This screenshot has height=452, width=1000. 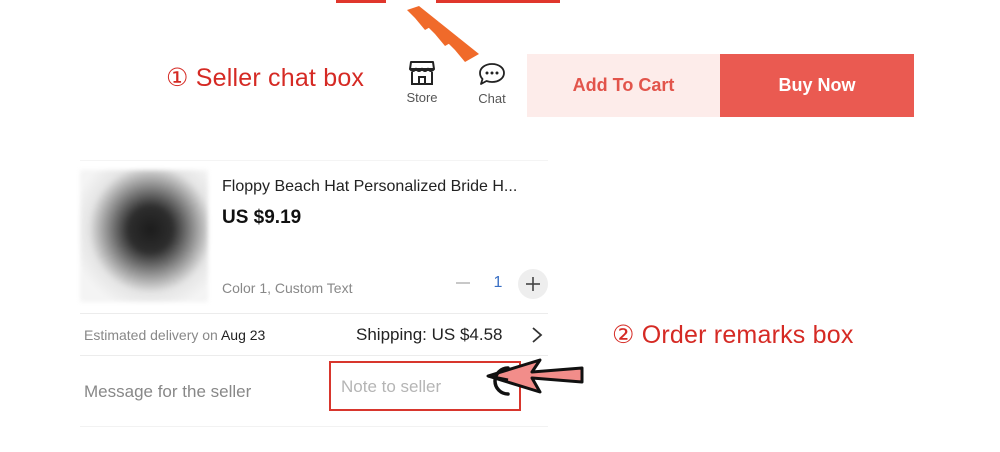 I want to click on quantity-decrease-button, so click(x=463, y=283).